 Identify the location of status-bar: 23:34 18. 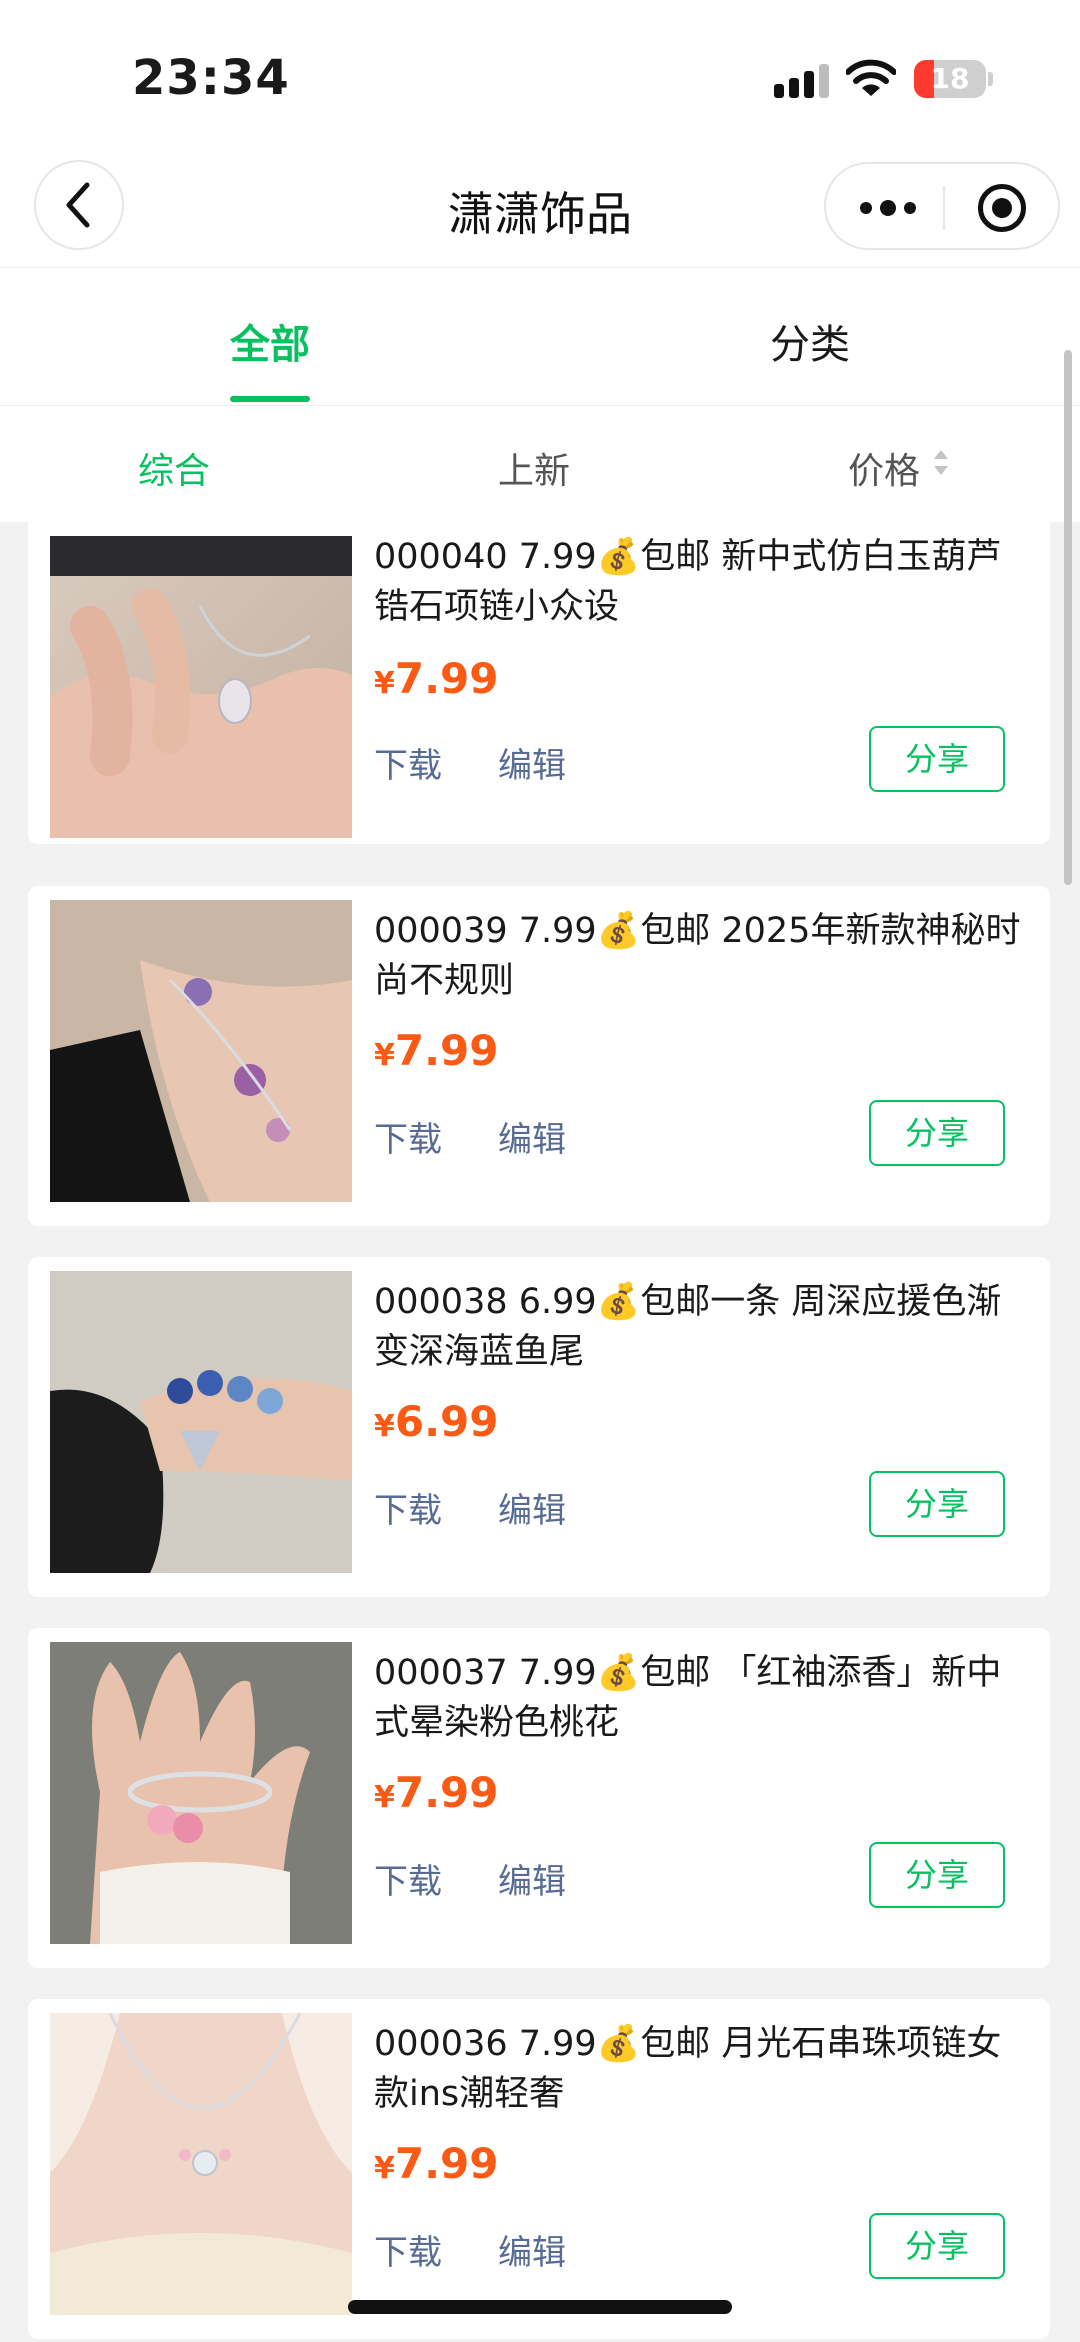
(540, 75).